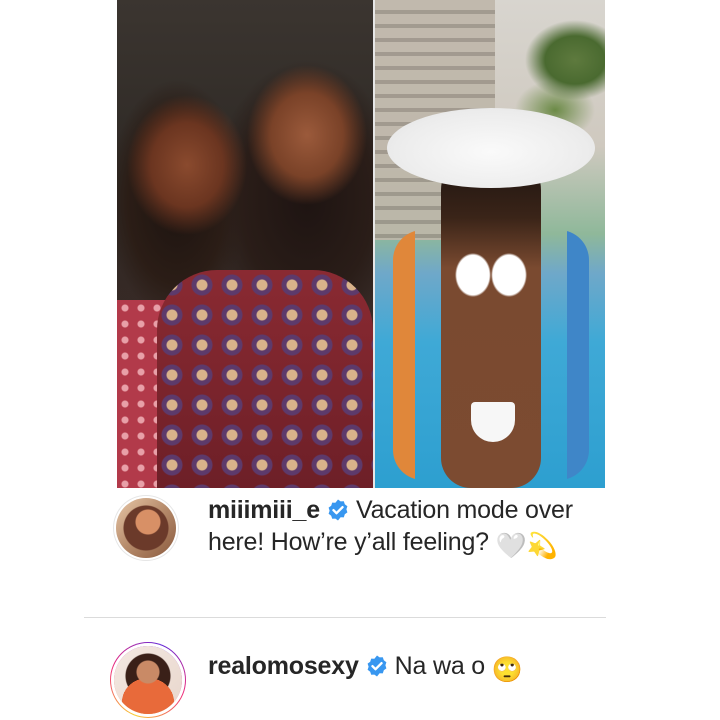 The height and width of the screenshot is (720, 720). I want to click on white-heart-emoji-icon: 🤍, so click(511, 546).